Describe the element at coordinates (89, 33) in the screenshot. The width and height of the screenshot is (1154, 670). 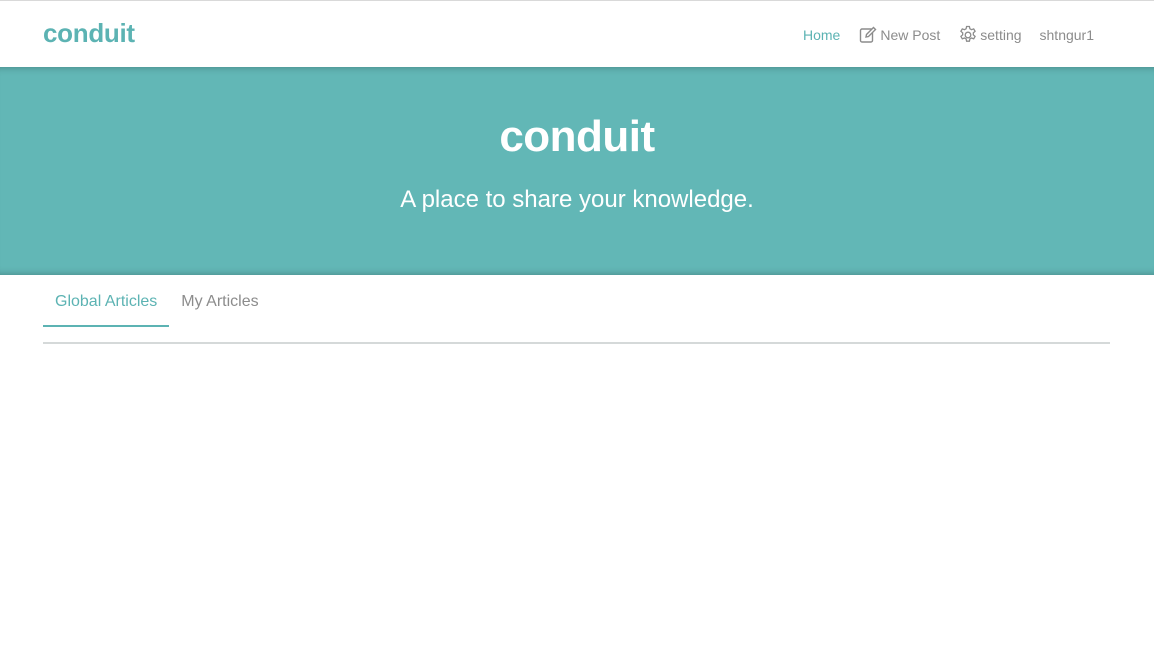
I see `brand-logo: conduit` at that location.